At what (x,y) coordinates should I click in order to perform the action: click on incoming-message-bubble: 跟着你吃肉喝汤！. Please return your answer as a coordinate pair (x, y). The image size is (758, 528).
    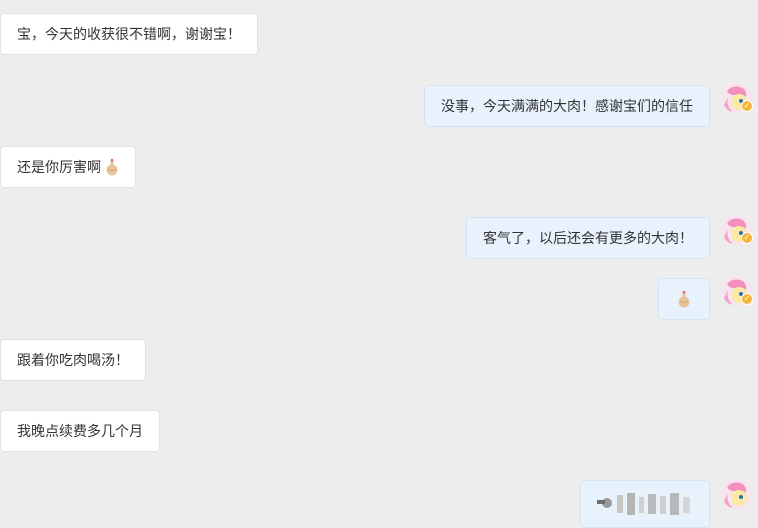
    Looking at the image, I should click on (73, 360).